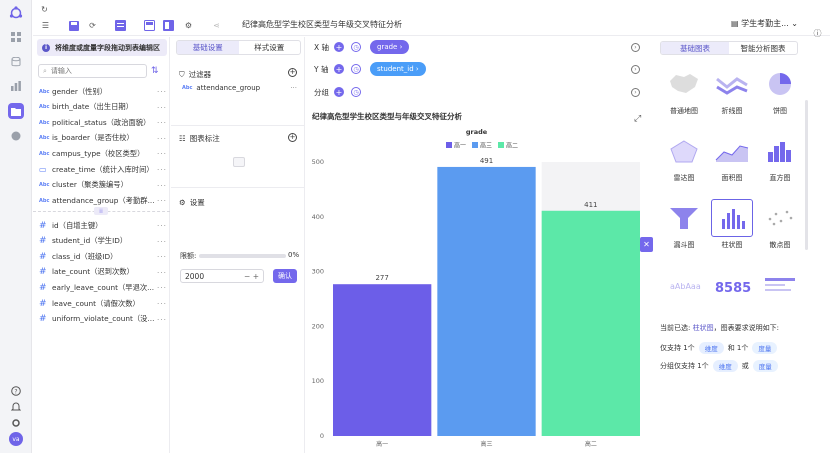 The width and height of the screenshot is (830, 453). What do you see at coordinates (732, 227) in the screenshot?
I see `chart-type-bar-chart: 柱状图` at bounding box center [732, 227].